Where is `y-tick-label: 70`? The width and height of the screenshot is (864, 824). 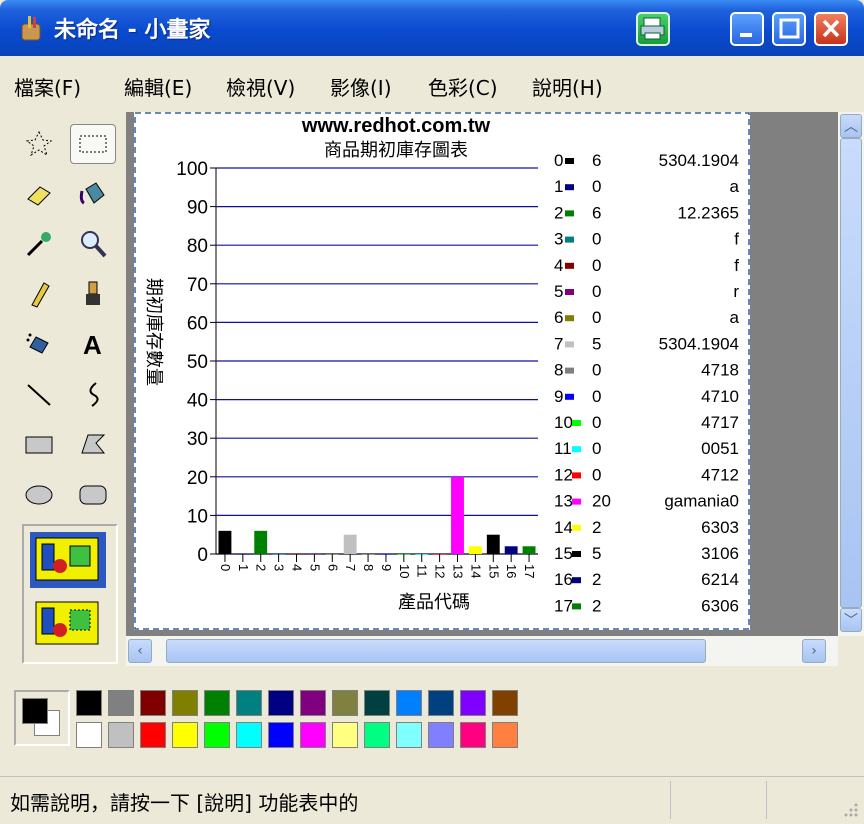 y-tick-label: 70 is located at coordinates (197, 285).